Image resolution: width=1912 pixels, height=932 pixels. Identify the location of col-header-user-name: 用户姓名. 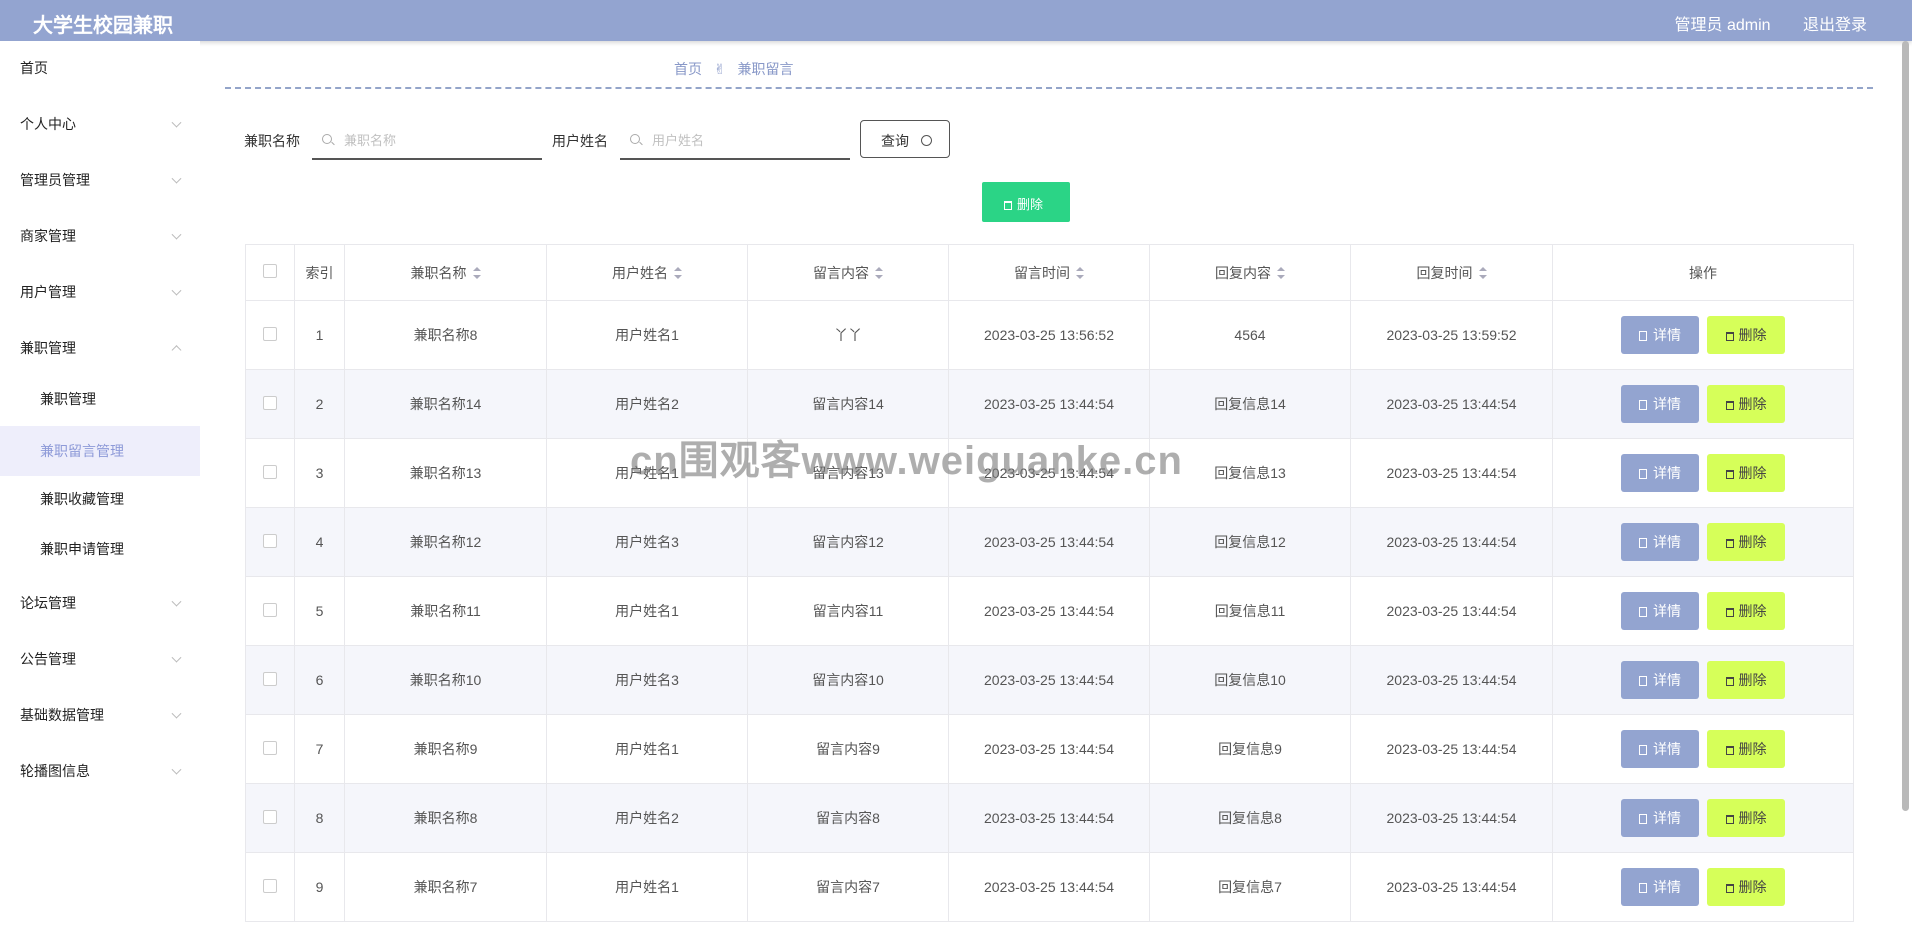
(647, 272).